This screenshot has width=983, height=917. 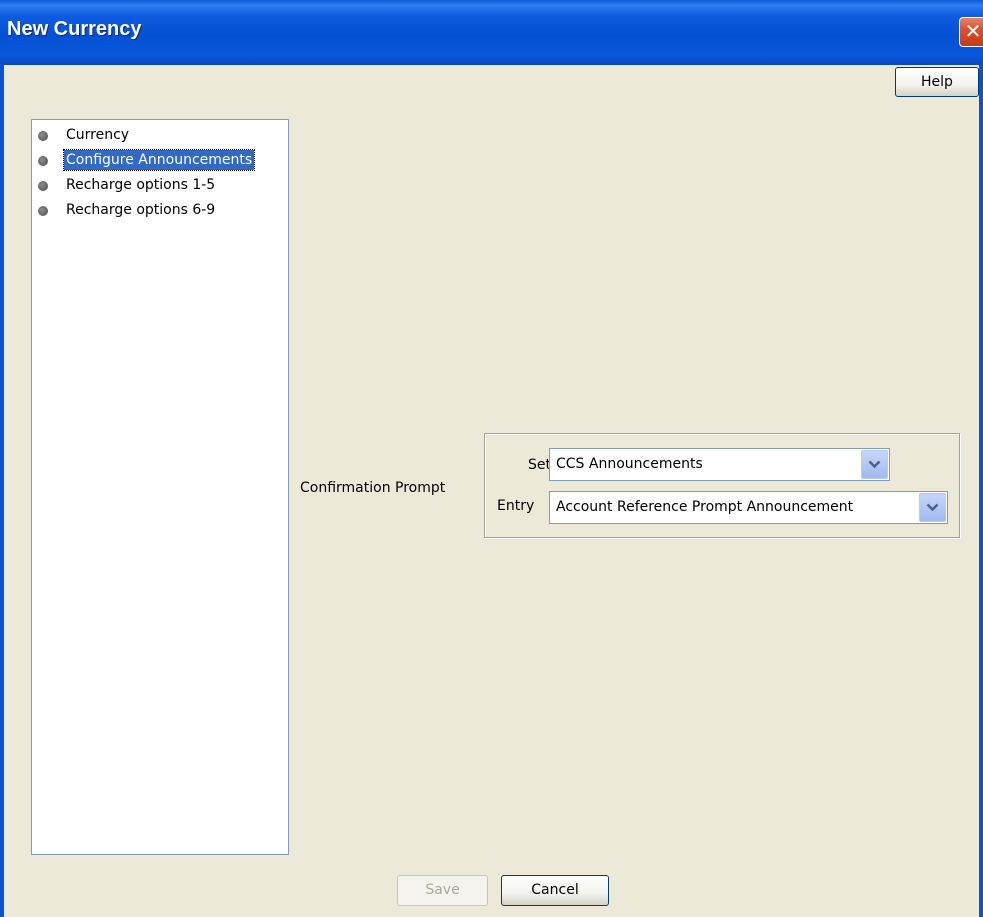 I want to click on window-frame-right, so click(x=981, y=491).